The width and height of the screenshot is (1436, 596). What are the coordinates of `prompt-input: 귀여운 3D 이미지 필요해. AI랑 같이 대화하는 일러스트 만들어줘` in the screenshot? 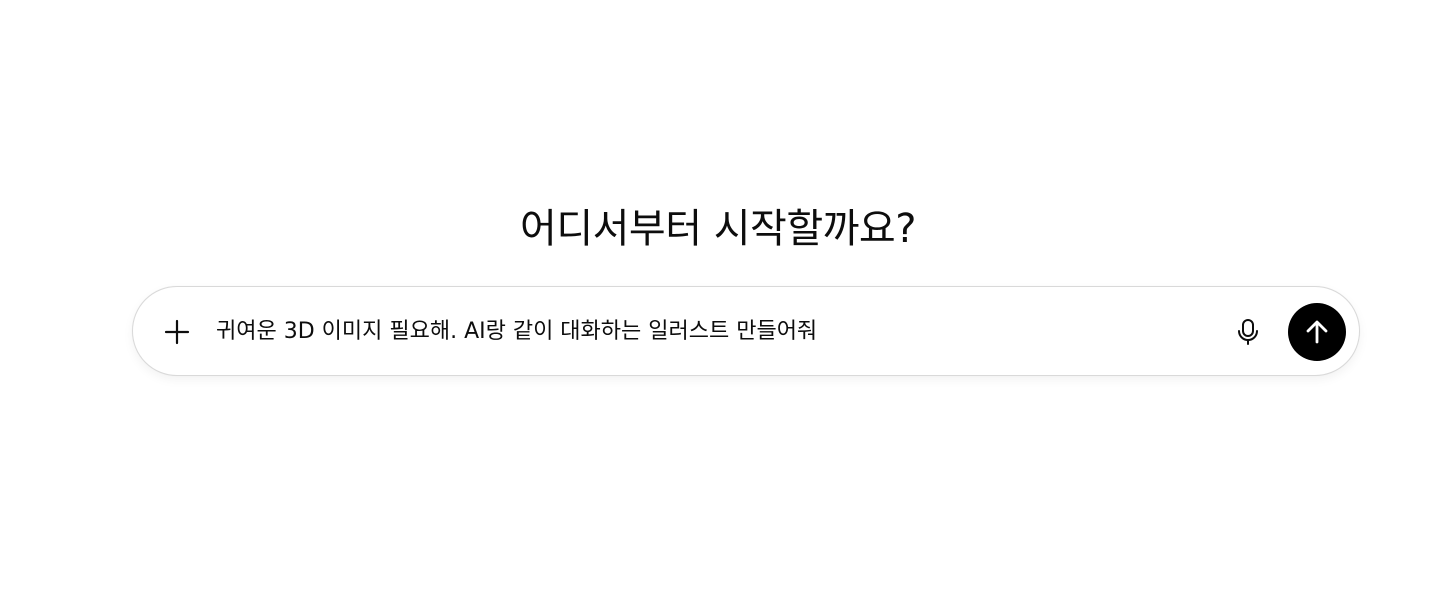 It's located at (666, 332).